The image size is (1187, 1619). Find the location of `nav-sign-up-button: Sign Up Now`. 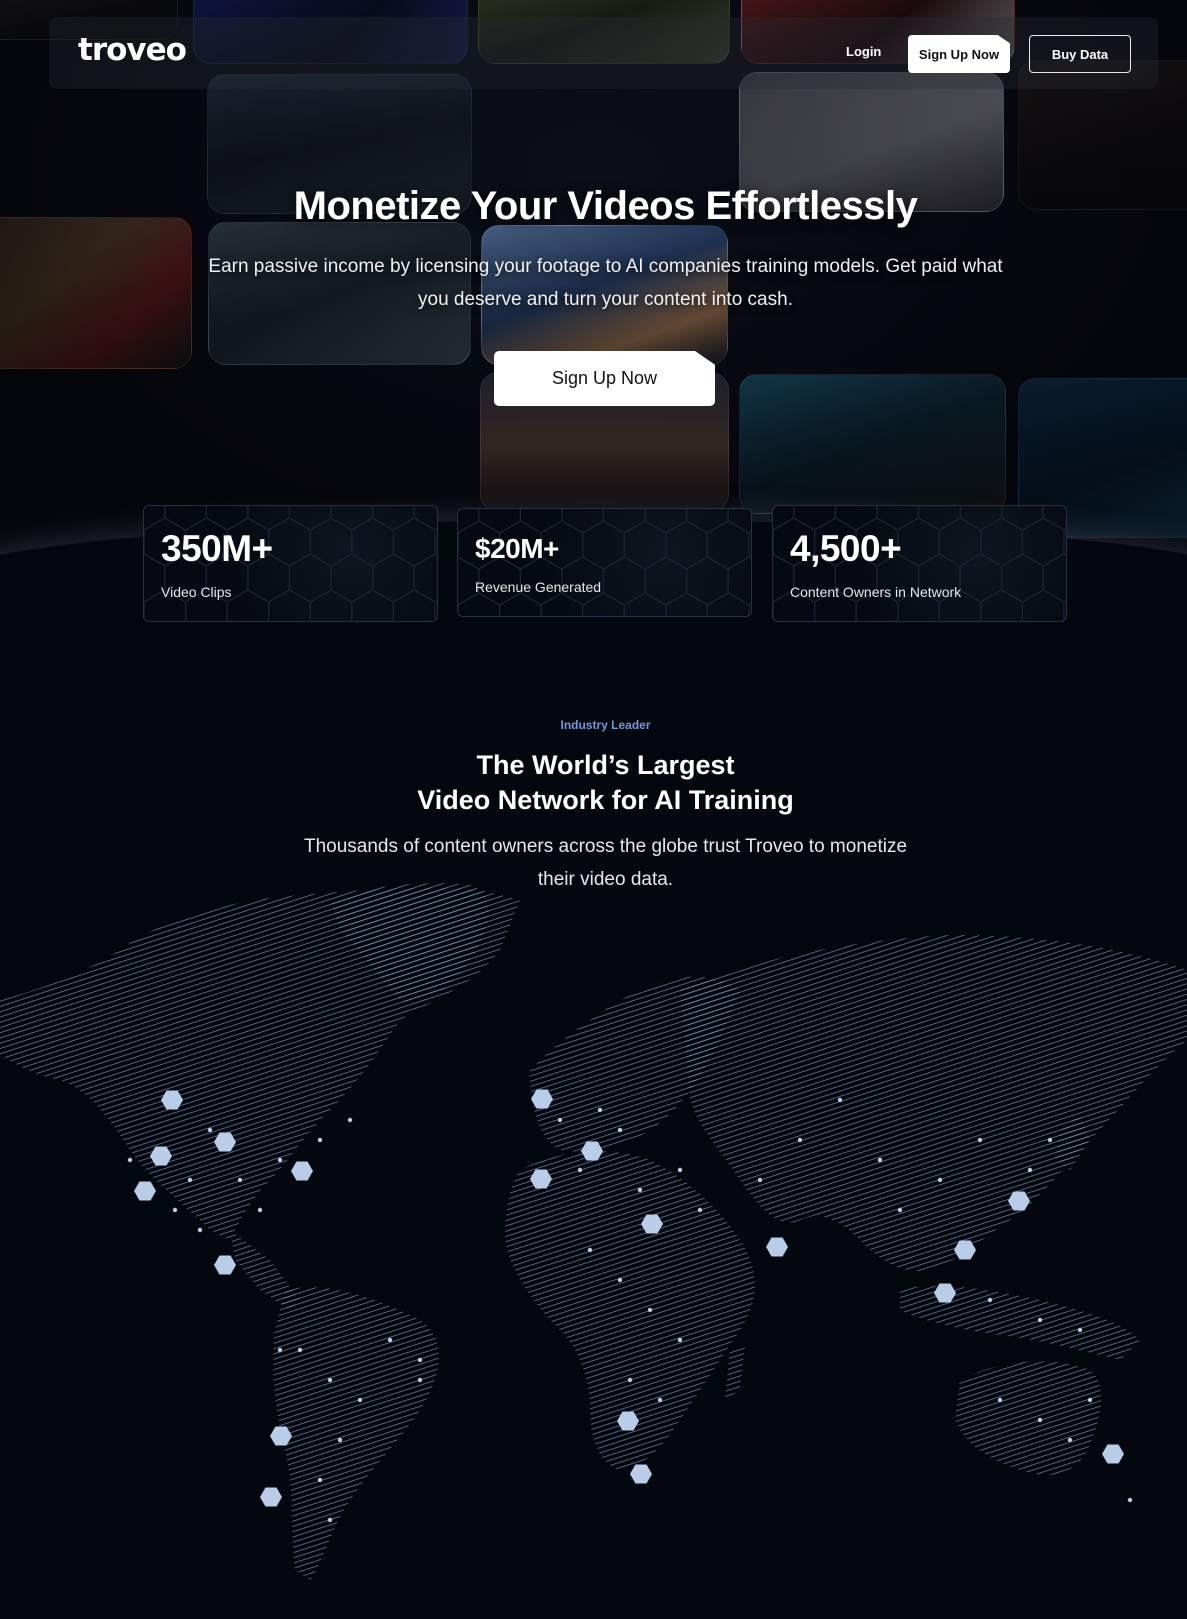

nav-sign-up-button: Sign Up Now is located at coordinates (959, 54).